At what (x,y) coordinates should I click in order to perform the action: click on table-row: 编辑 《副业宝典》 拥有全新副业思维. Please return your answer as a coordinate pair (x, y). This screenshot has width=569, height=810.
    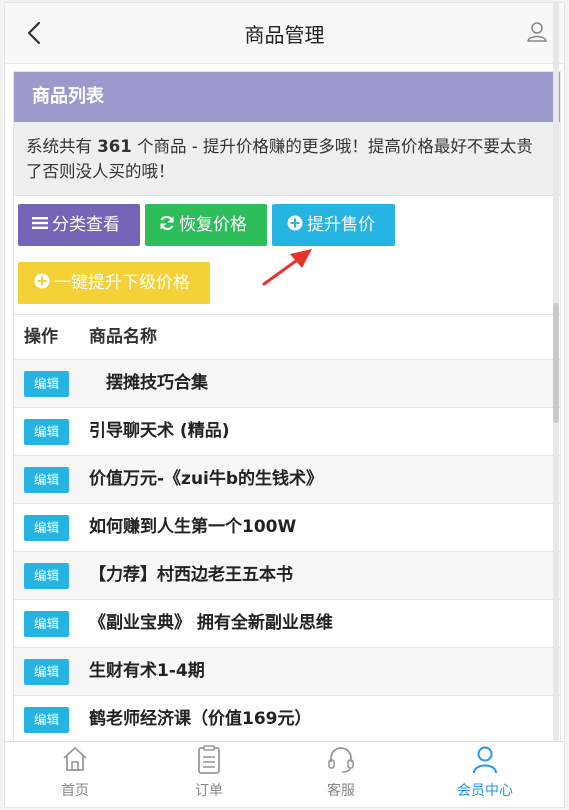
    Looking at the image, I should click on (287, 624).